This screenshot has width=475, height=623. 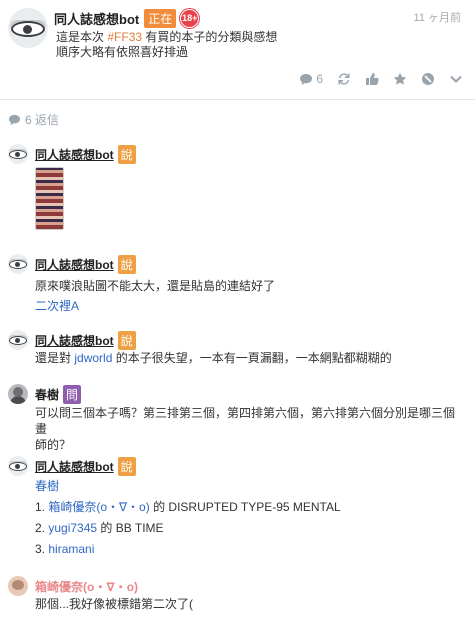 What do you see at coordinates (253, 358) in the screenshot?
I see `comment-text: 的本子很失望，一本有一頁漏翻，一本網點都糊糊的` at bounding box center [253, 358].